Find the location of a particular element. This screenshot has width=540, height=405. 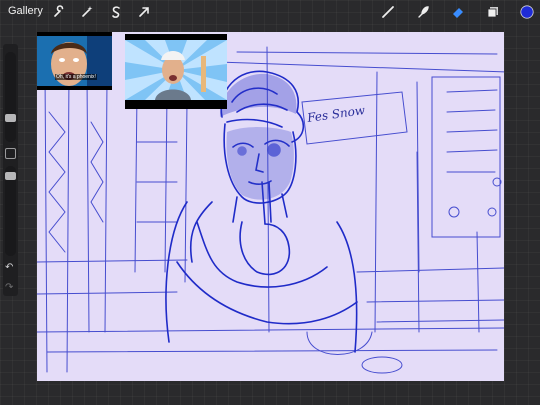

wrench-icon is located at coordinates (59, 12).